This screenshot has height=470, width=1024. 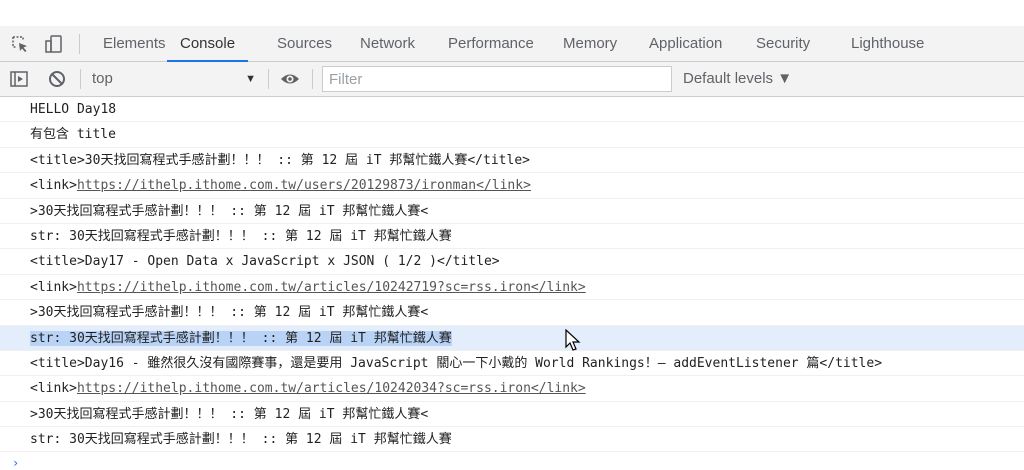 I want to click on dropdown-arrow-icon: ▼, so click(x=250, y=79).